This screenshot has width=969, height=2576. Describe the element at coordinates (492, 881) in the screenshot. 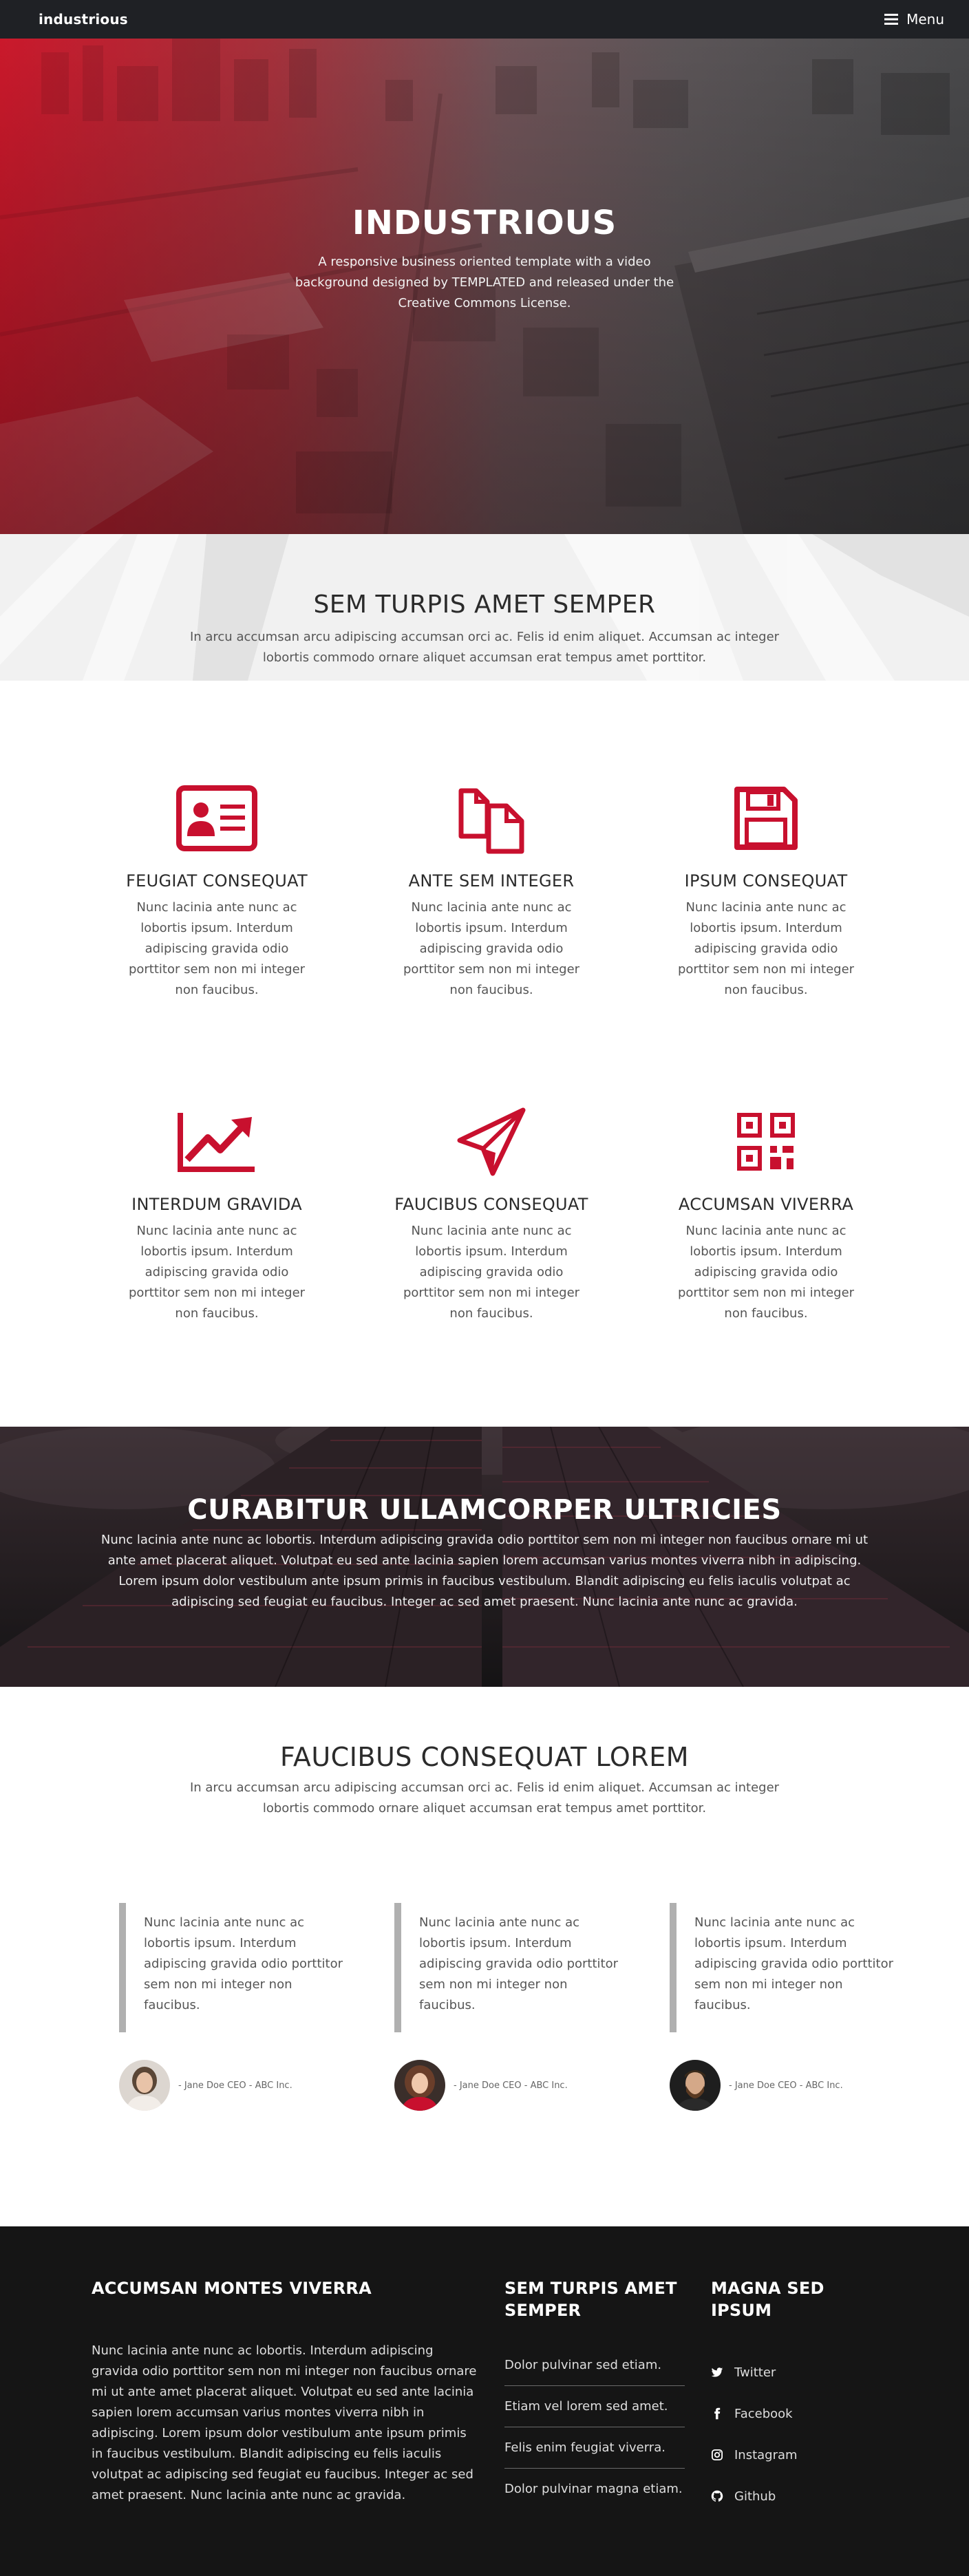

I see `feature-title: ANTE SEM INTEGER` at that location.